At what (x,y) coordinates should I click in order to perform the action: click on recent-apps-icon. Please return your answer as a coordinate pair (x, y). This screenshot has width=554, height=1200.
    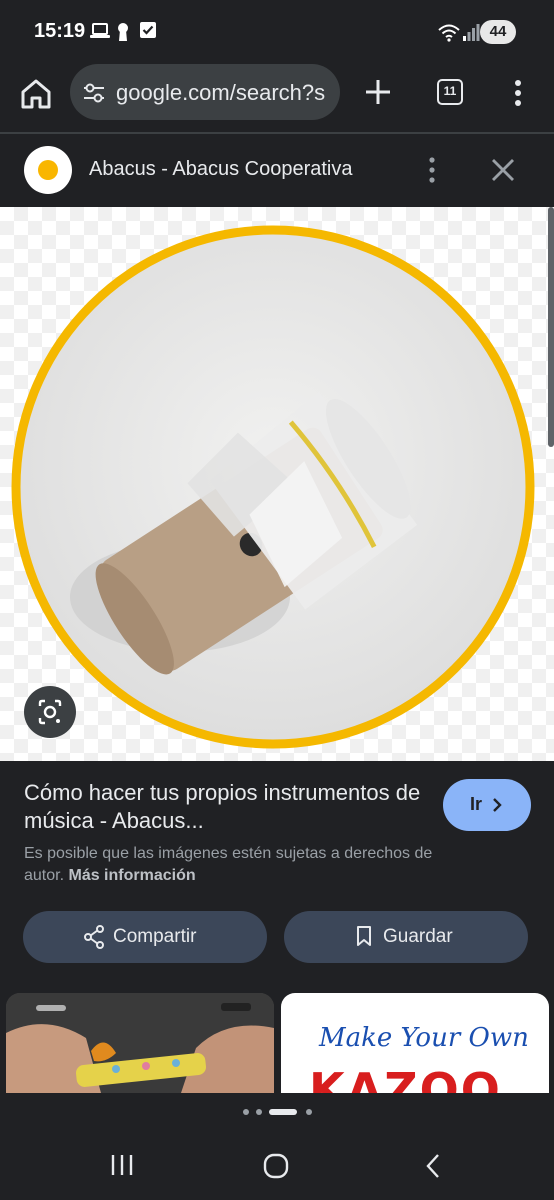
    Looking at the image, I should click on (122, 1165).